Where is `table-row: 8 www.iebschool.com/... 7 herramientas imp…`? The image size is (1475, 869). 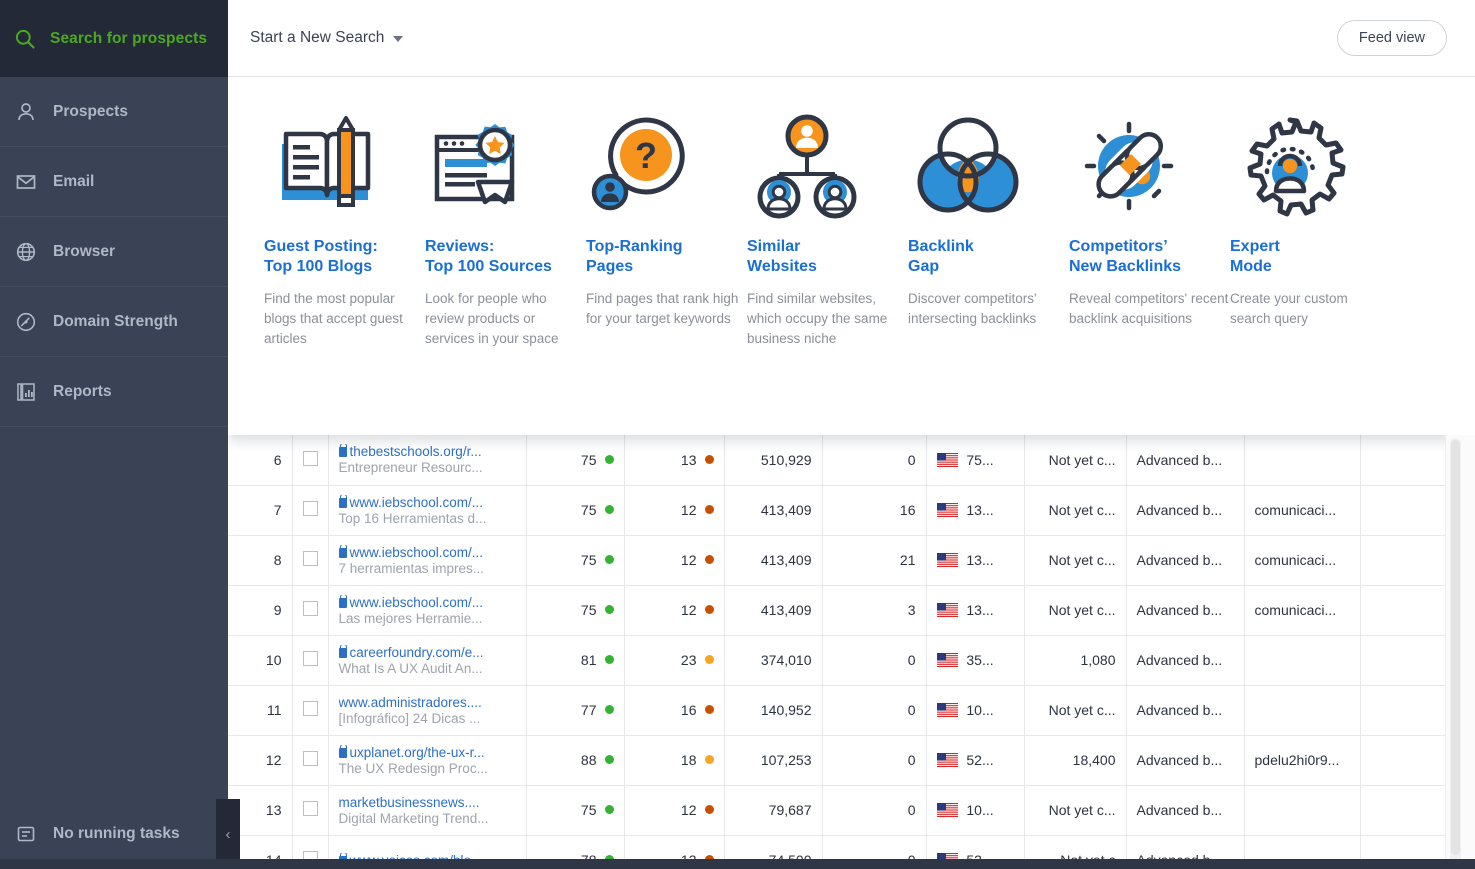 table-row: 8 www.iebschool.com/... 7 herramientas imp… is located at coordinates (837, 560).